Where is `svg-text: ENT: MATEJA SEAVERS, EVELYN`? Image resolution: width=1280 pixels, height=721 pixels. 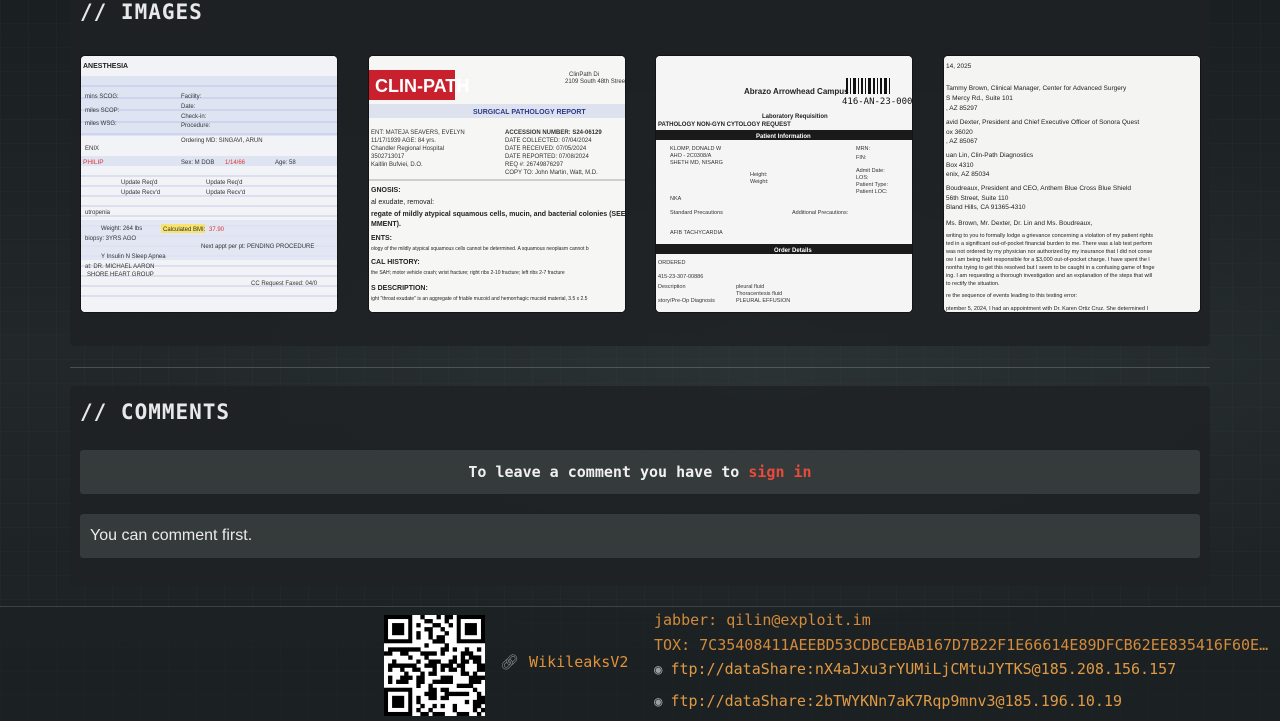
svg-text: ENT: MATEJA SEAVERS, EVELYN is located at coordinates (418, 133).